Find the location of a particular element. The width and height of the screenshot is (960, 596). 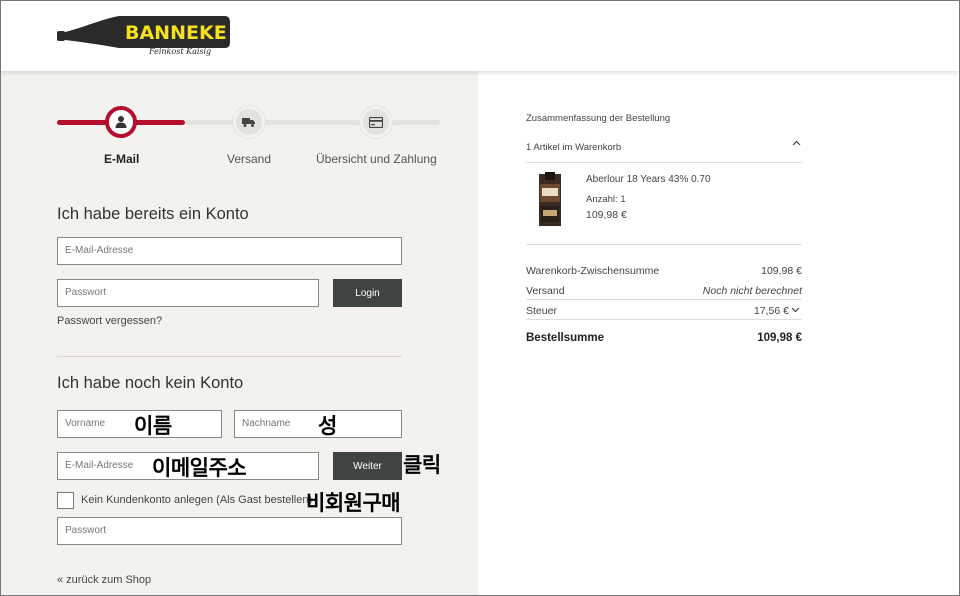

login-button: Login is located at coordinates (367, 293).